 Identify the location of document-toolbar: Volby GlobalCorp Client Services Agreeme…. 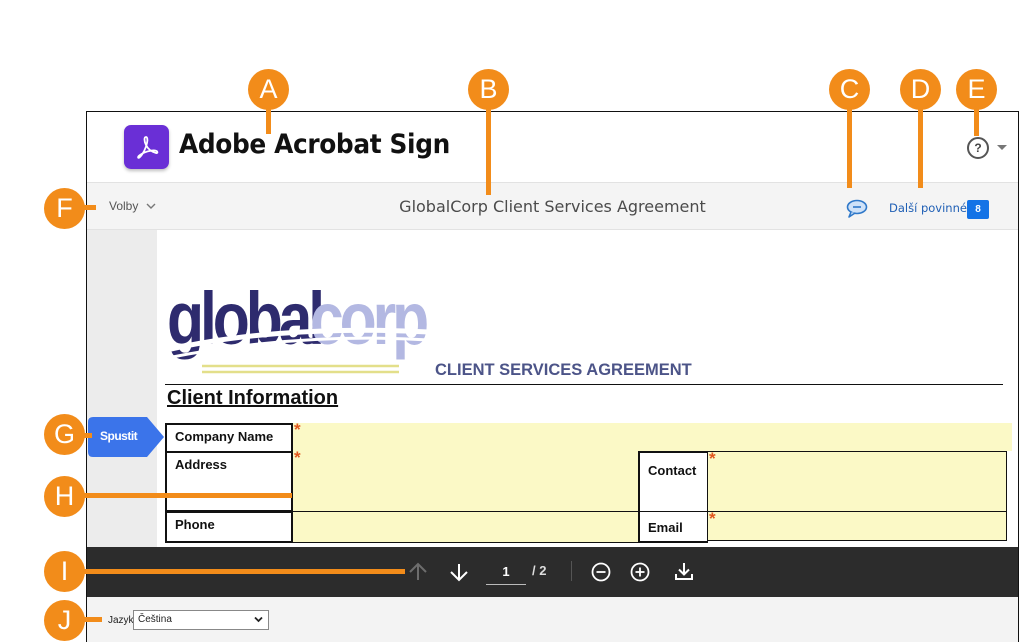
(552, 206).